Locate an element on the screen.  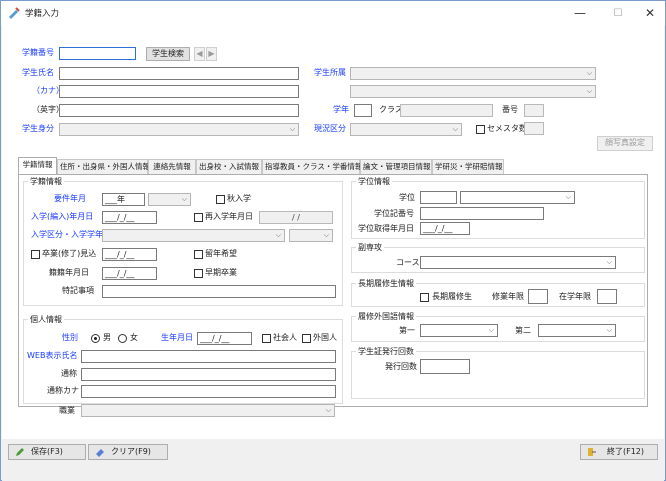
window-title: 学籍入力 is located at coordinates (42, 14).